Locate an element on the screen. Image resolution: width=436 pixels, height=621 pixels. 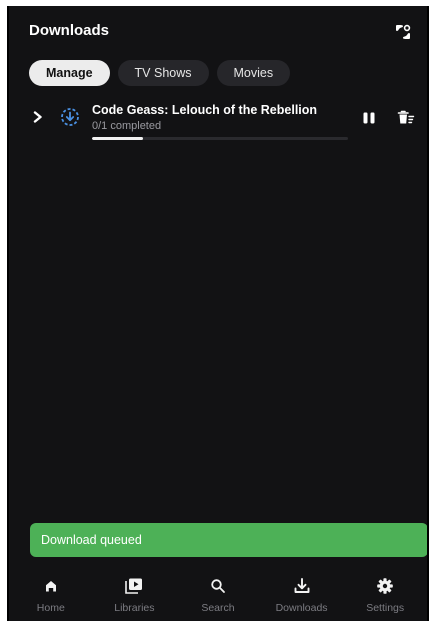
nav-search-label: Search is located at coordinates (218, 608).